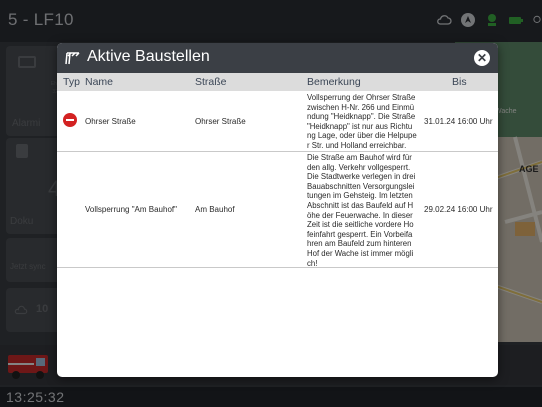 The image size is (542, 407). Describe the element at coordinates (277, 58) in the screenshot. I see `dialog-header: Aktive Baustellen ✕` at that location.